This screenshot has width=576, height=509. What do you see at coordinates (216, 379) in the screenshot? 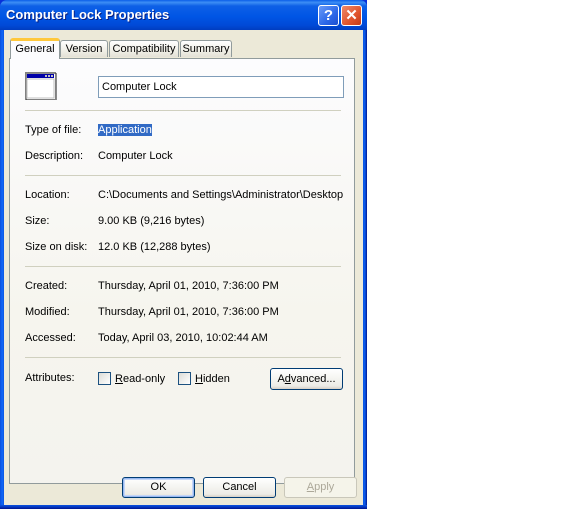
I see `label-text: idden` at bounding box center [216, 379].